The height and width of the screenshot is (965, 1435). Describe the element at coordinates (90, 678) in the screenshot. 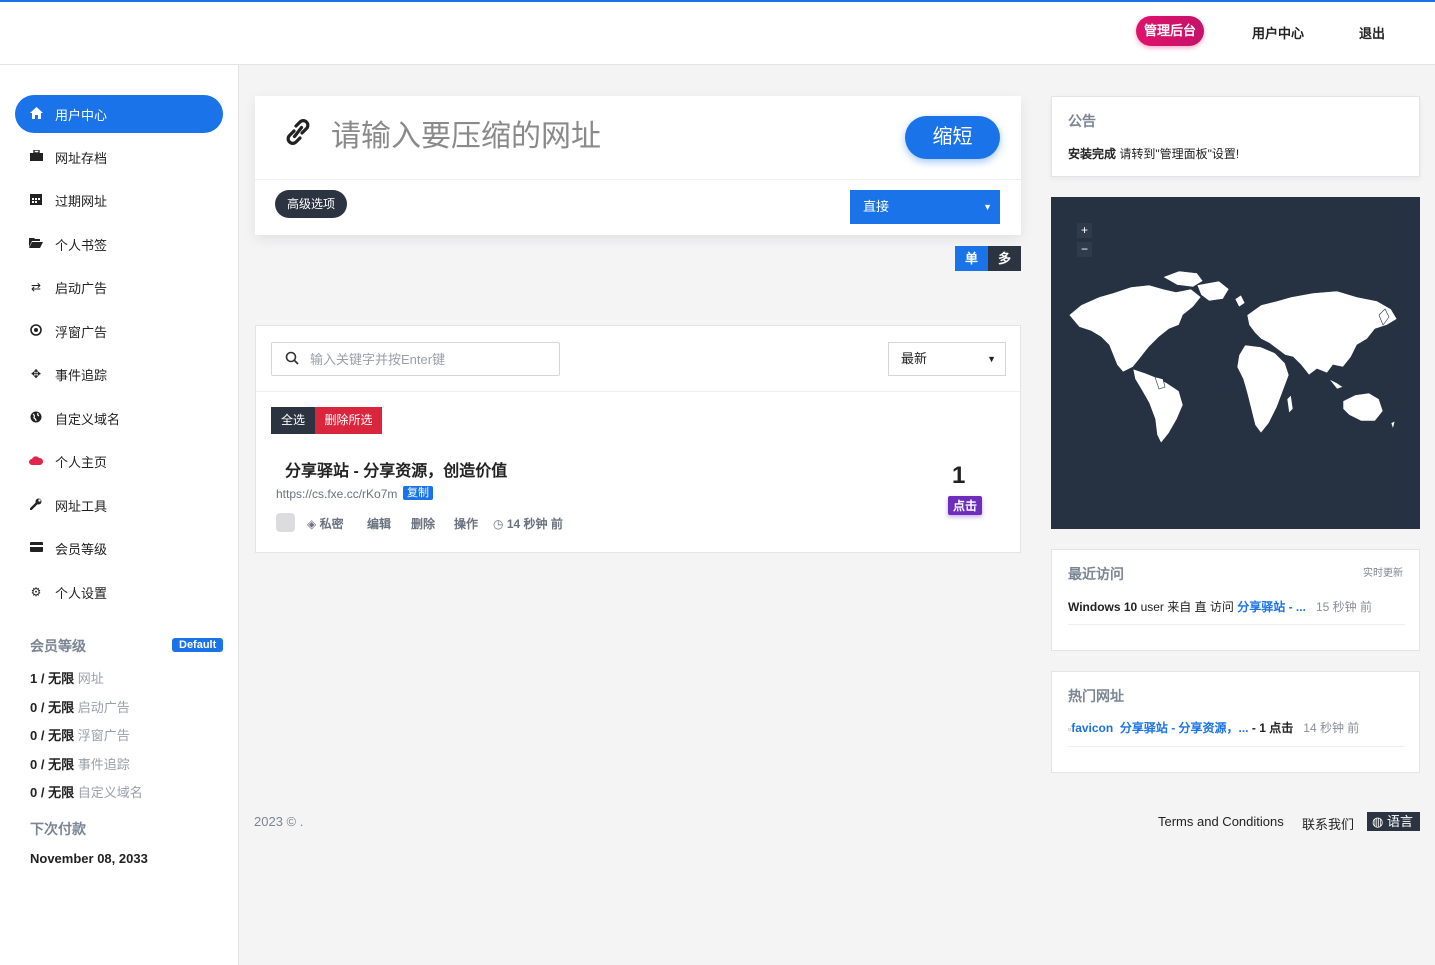

I see `plan-stat-label: 网址` at that location.